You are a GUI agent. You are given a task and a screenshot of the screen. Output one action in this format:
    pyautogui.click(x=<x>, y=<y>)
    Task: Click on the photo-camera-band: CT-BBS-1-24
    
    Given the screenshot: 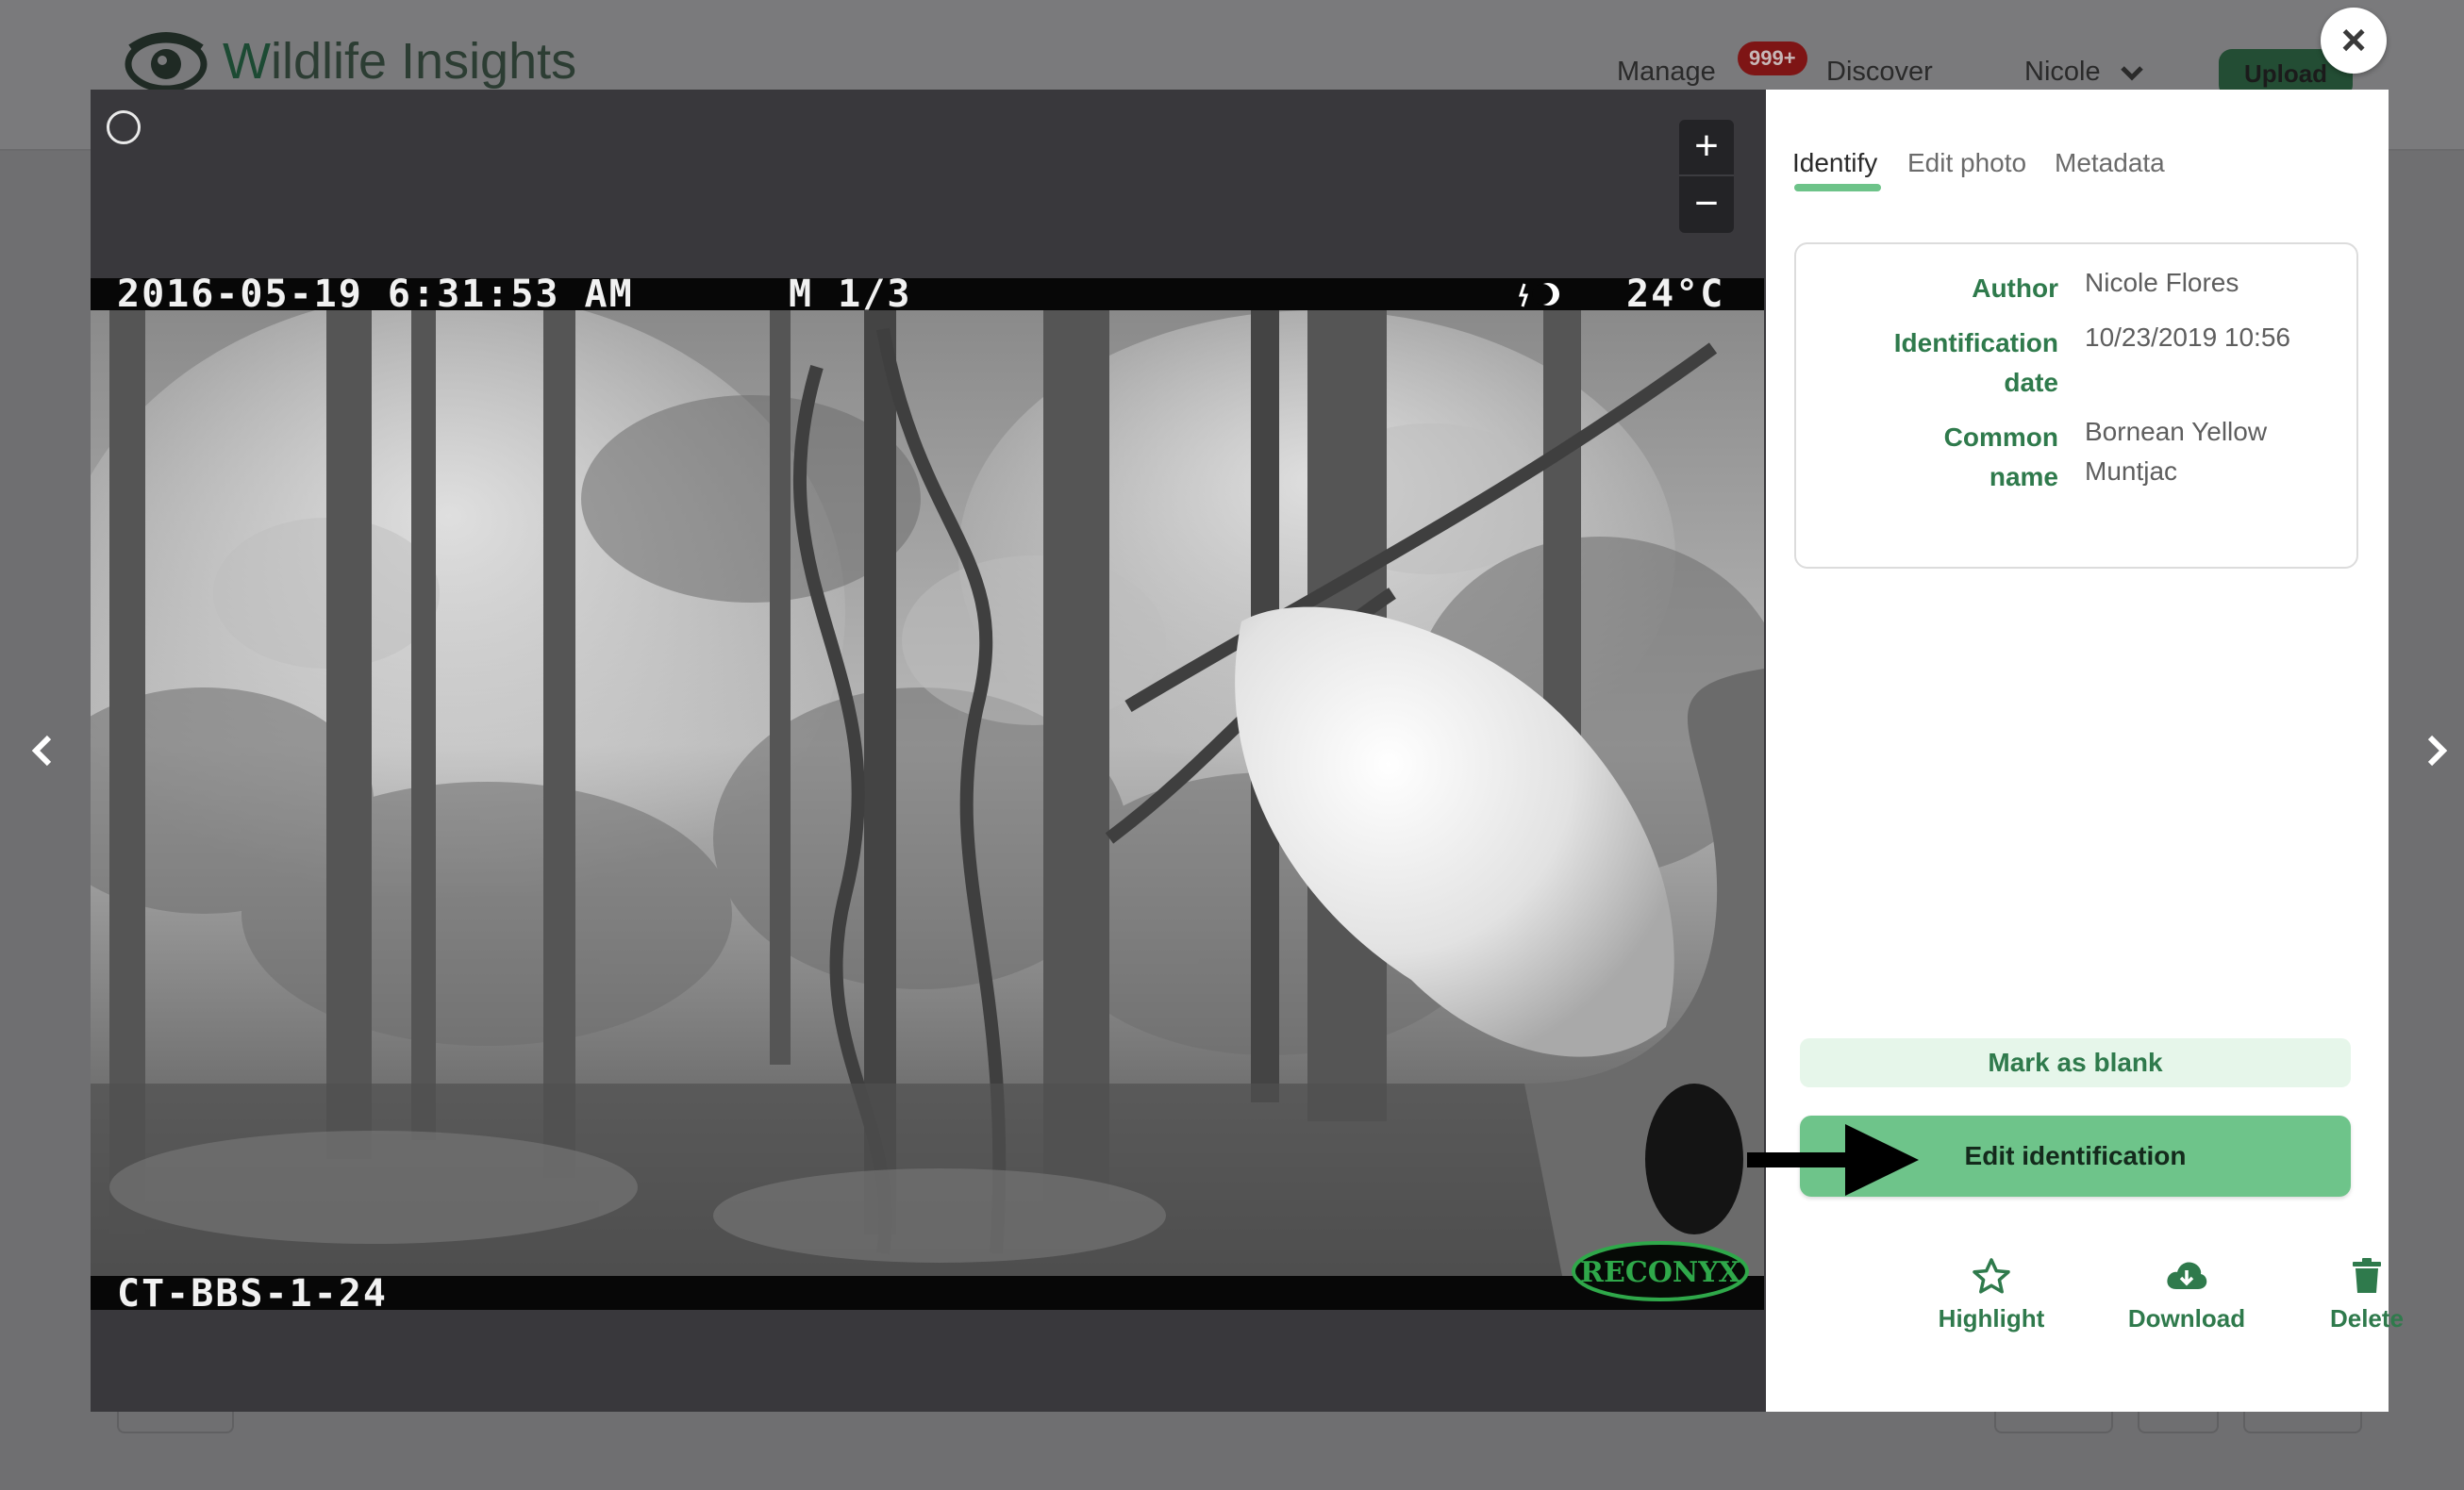 What is the action you would take?
    pyautogui.click(x=928, y=1291)
    